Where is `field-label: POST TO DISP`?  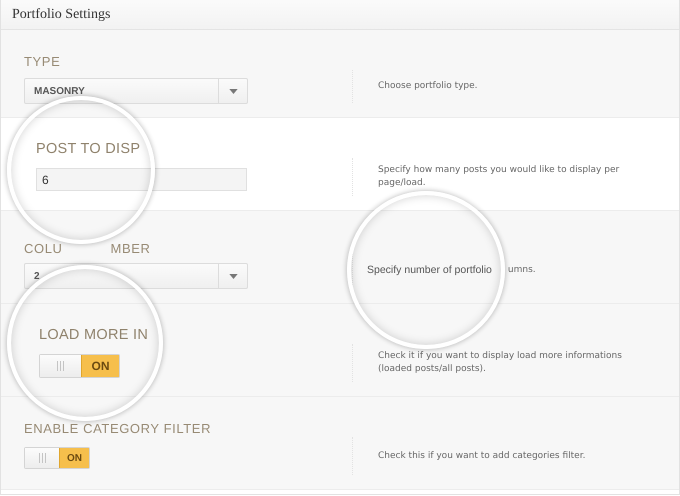
field-label: POST TO DISP is located at coordinates (88, 149).